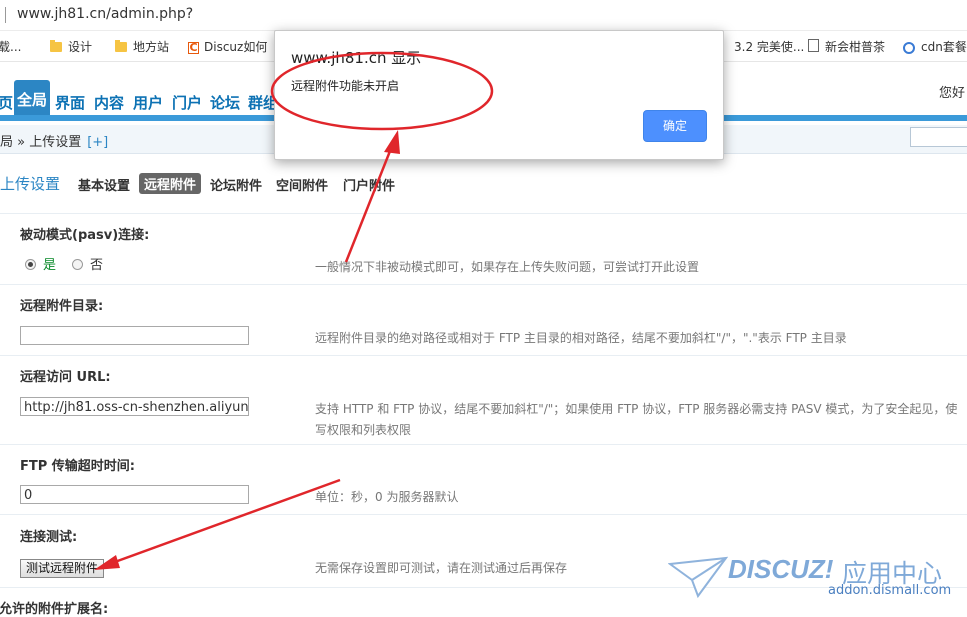 The width and height of the screenshot is (967, 617). I want to click on subtab-basic: 基本设置, so click(104, 184).